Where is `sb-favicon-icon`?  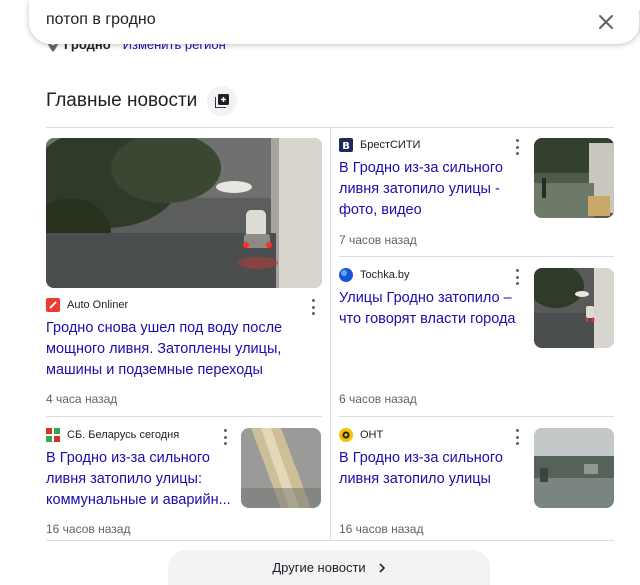 sb-favicon-icon is located at coordinates (53, 435).